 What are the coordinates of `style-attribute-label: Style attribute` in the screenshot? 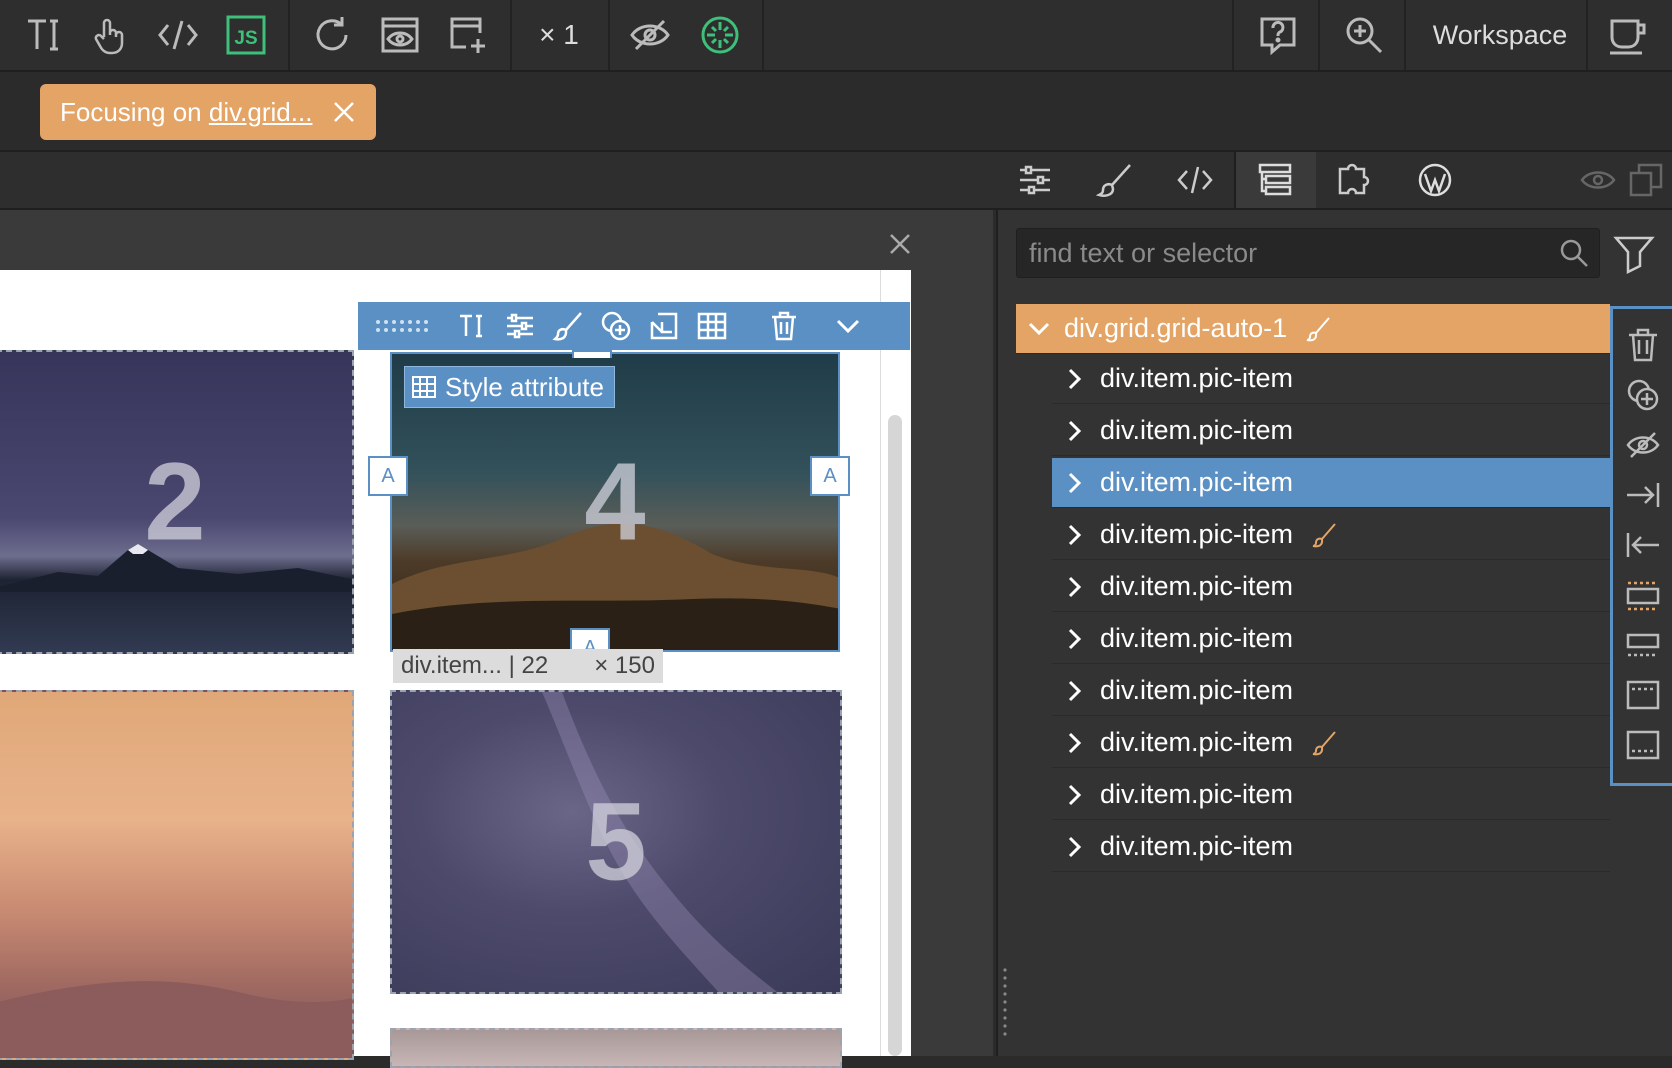 It's located at (524, 386).